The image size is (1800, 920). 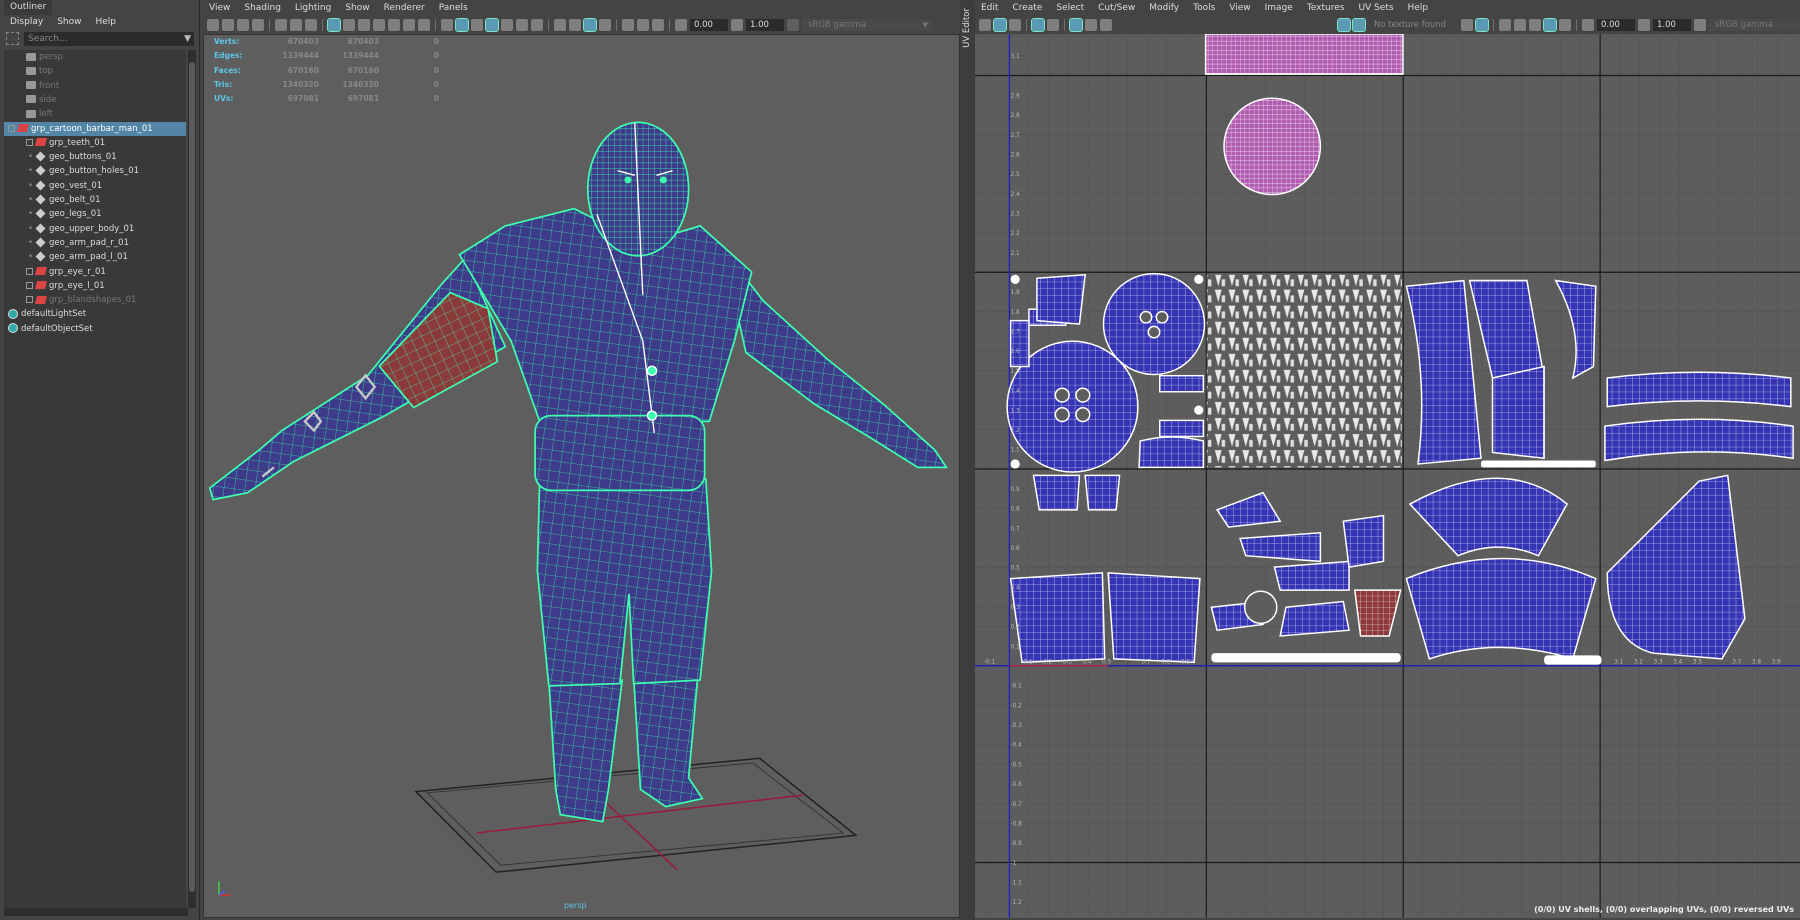 What do you see at coordinates (12, 38) in the screenshot?
I see `select-filter-icon` at bounding box center [12, 38].